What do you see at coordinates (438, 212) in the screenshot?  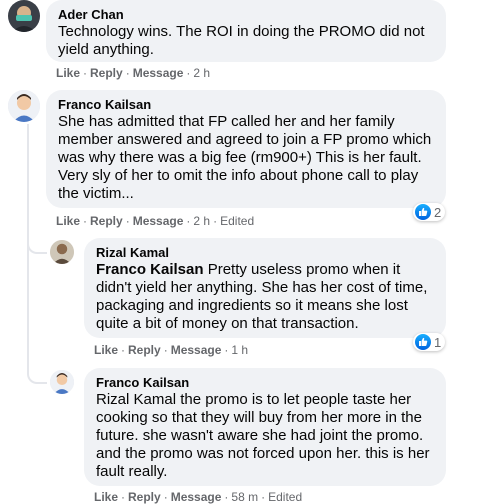 I see `reaction-number: 2` at bounding box center [438, 212].